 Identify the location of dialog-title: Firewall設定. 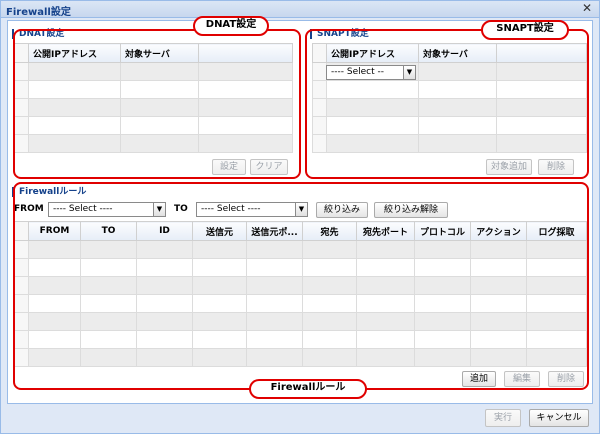
(38, 12).